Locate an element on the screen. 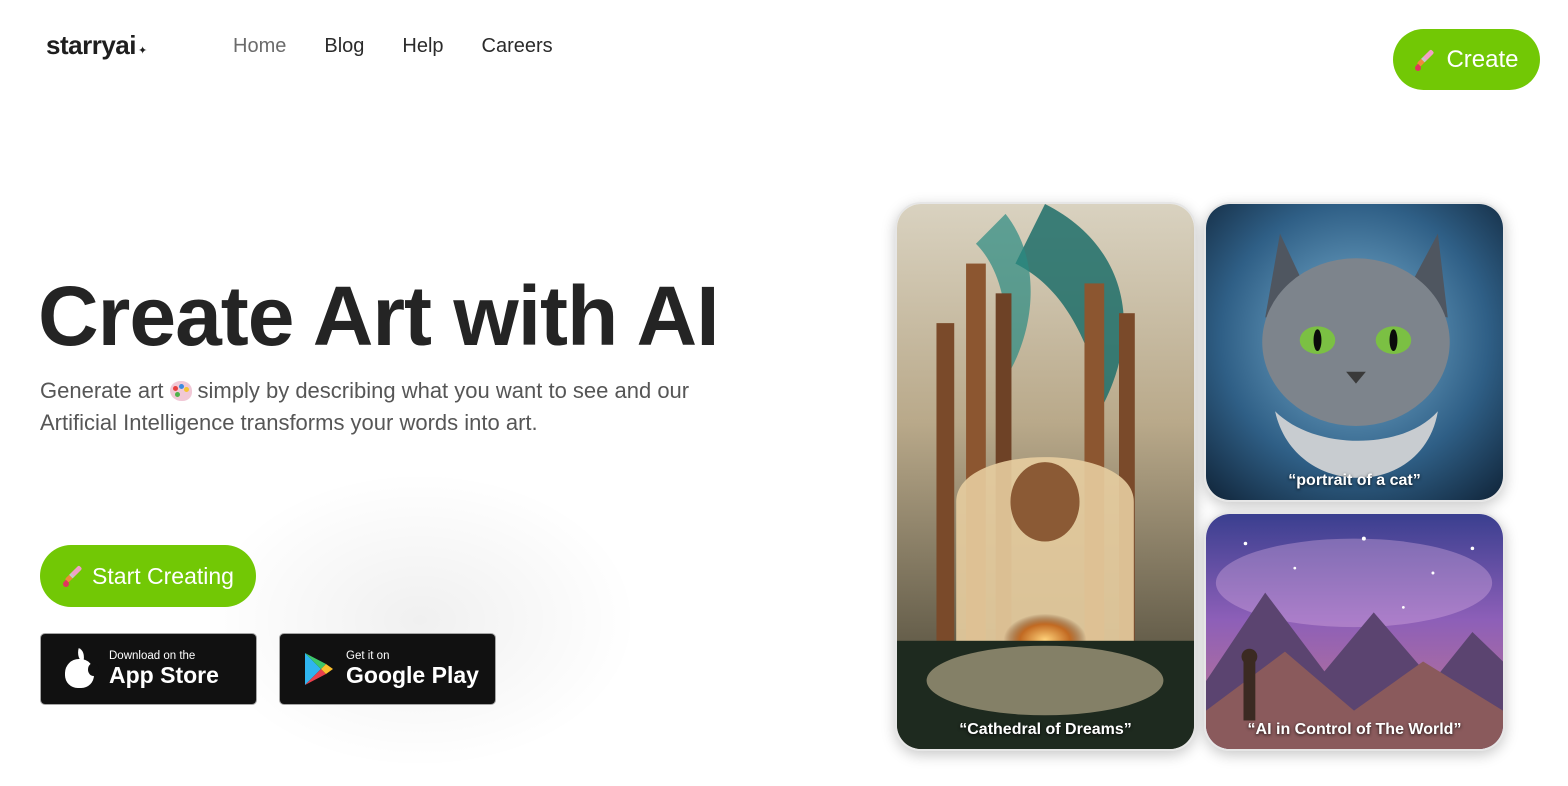 The image size is (1568, 786). app-store-big-label: App Store is located at coordinates (164, 675).